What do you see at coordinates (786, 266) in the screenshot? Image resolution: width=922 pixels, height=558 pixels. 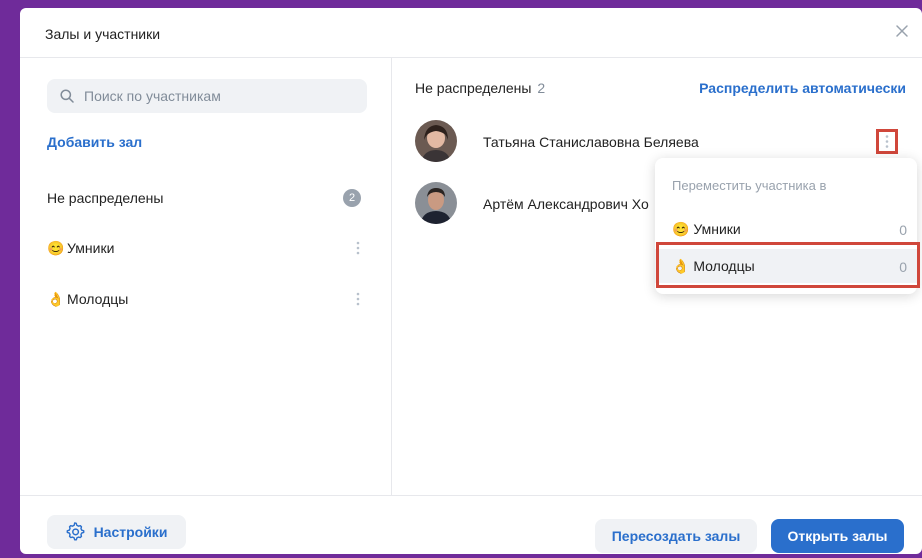 I see `menu-item-molodtsy: 👌 Молодцы 0` at bounding box center [786, 266].